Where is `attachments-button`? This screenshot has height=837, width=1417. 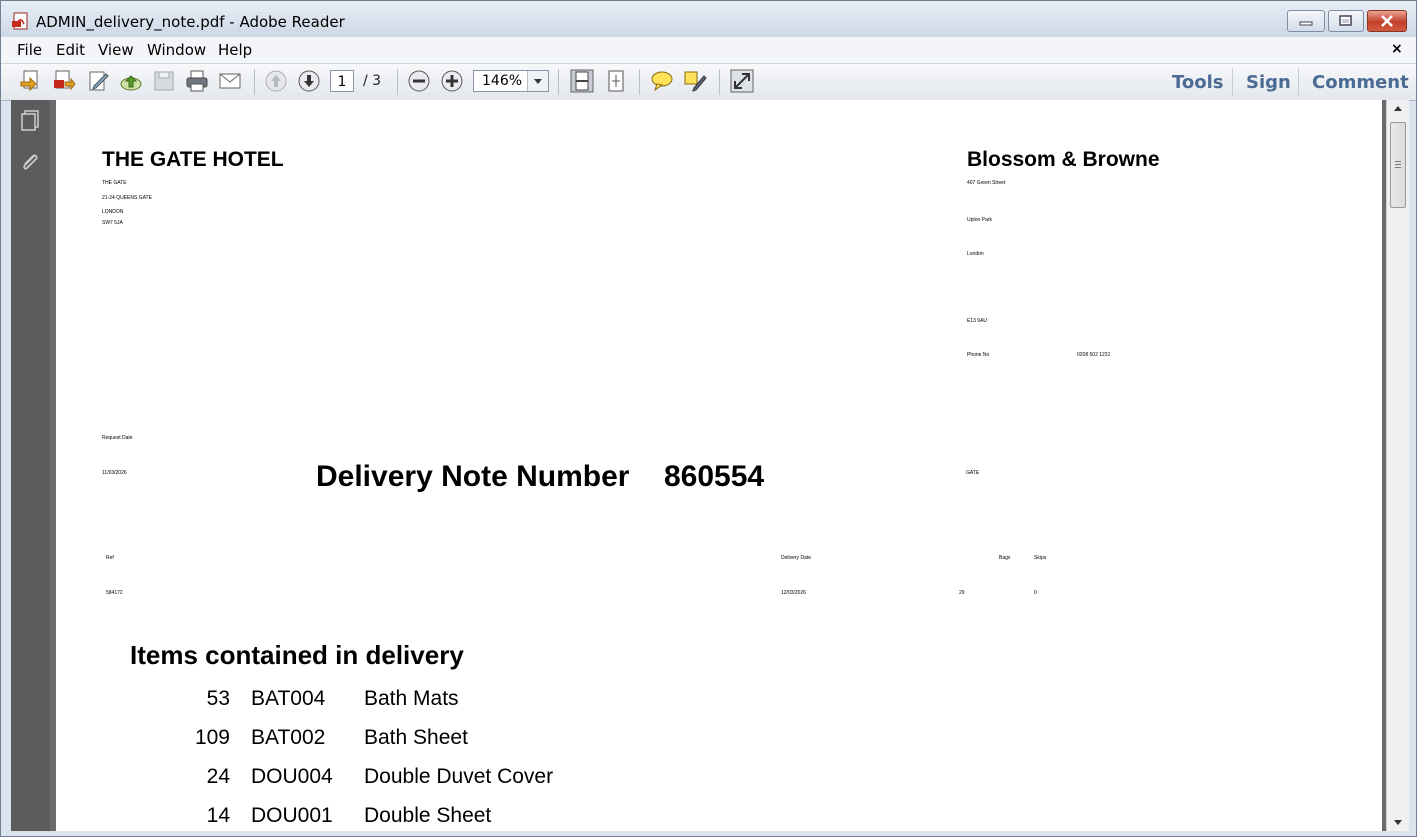
attachments-button is located at coordinates (30, 162).